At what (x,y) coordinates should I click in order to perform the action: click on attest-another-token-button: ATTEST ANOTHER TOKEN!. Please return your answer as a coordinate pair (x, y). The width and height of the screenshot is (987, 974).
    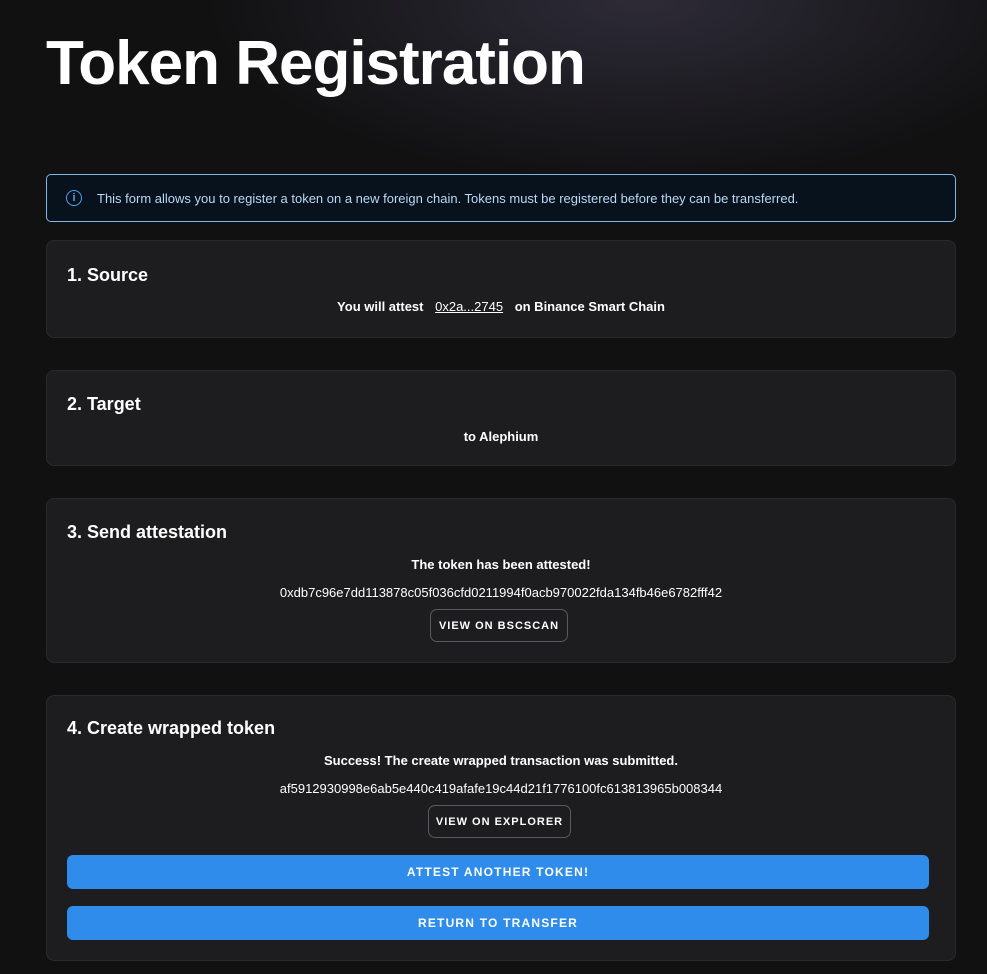
    Looking at the image, I should click on (498, 872).